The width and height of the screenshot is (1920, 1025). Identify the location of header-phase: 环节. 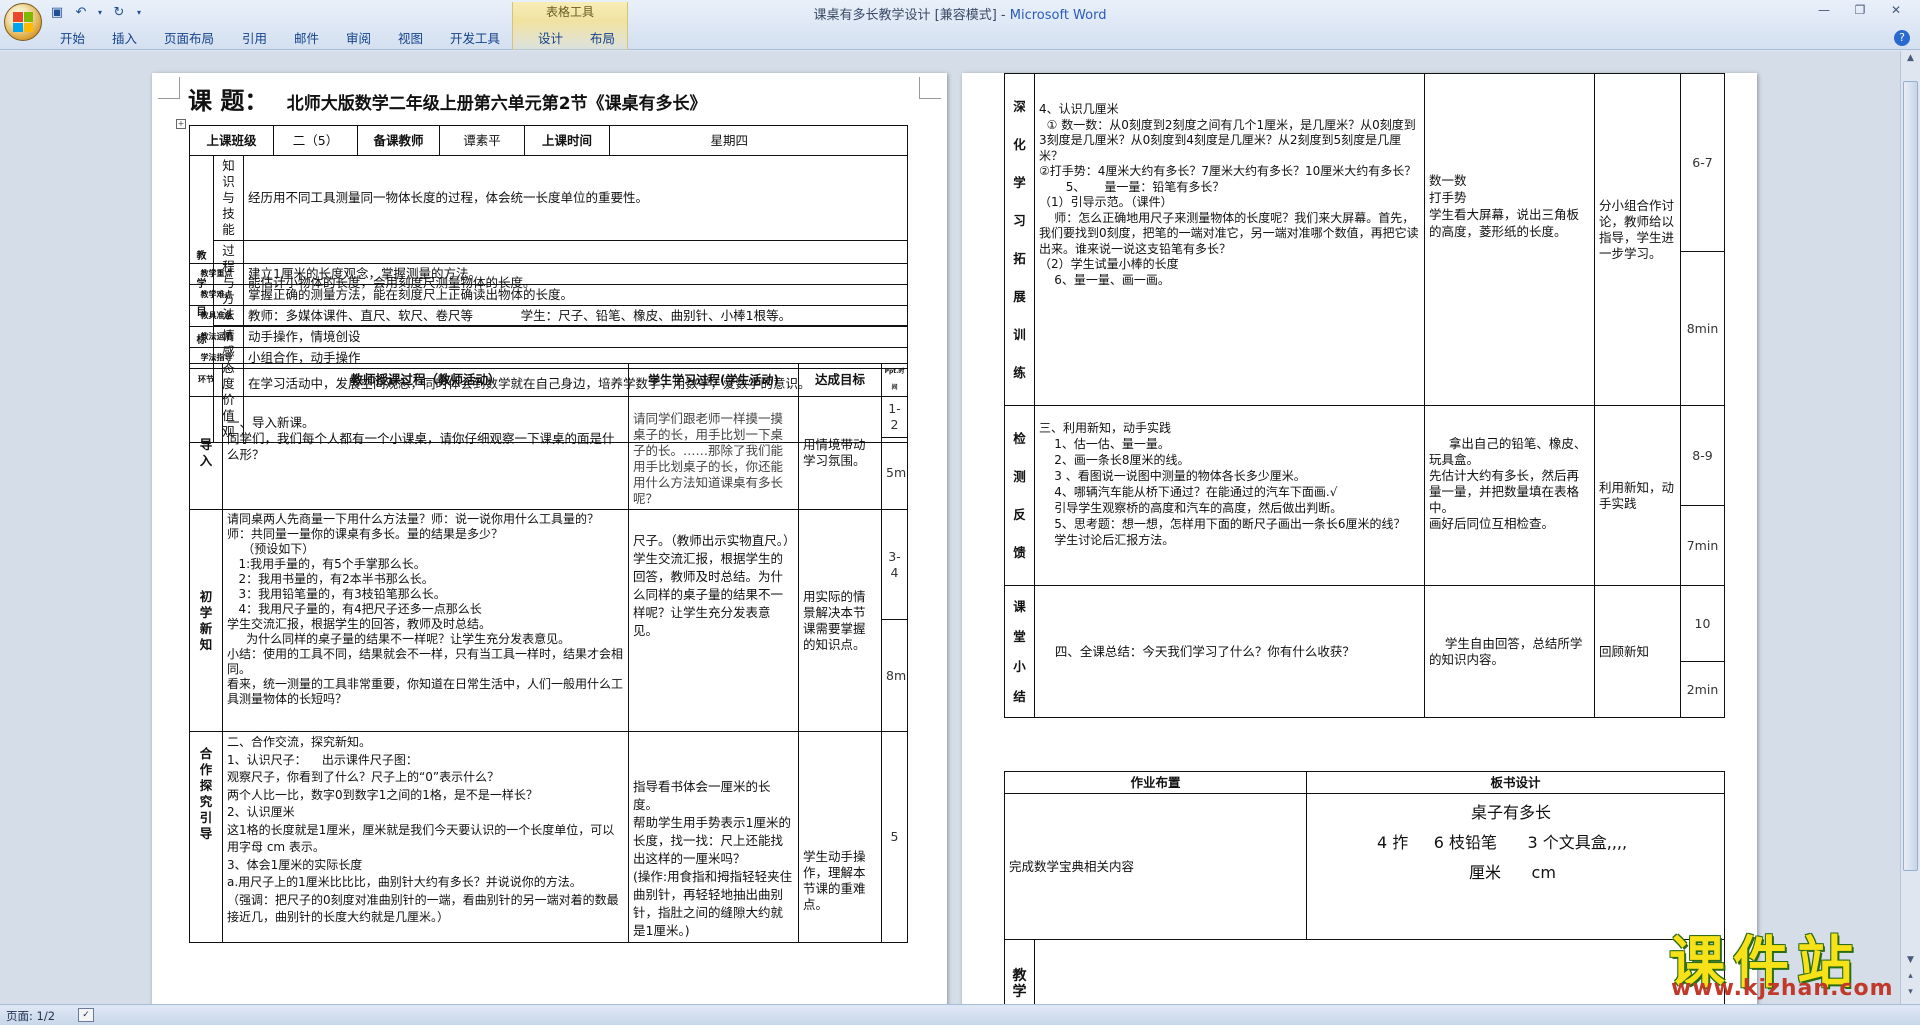
(206, 380).